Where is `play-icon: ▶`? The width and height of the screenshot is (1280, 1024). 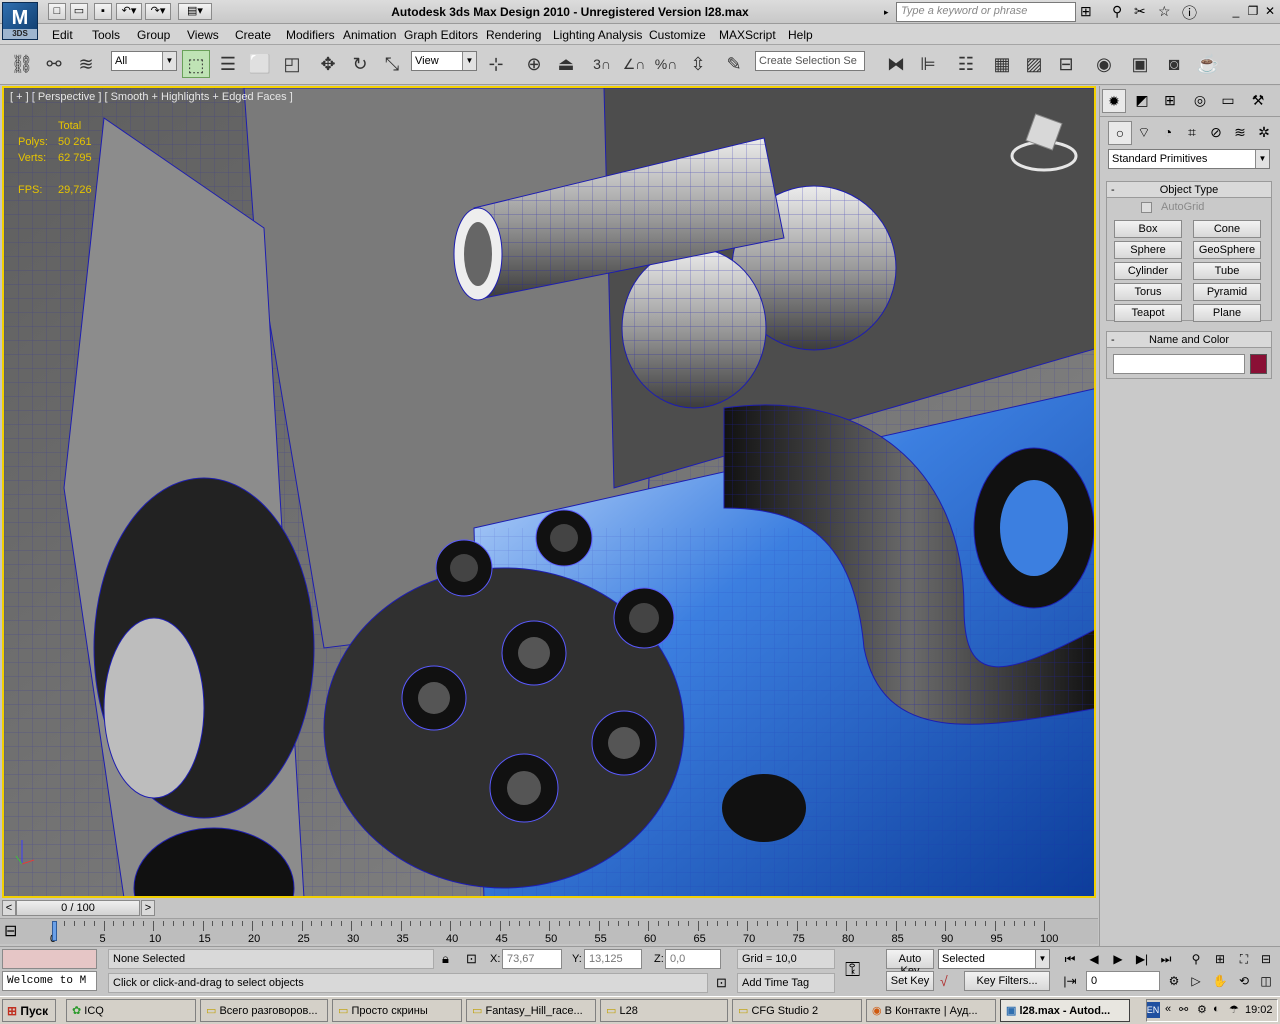 play-icon: ▶ is located at coordinates (1118, 959).